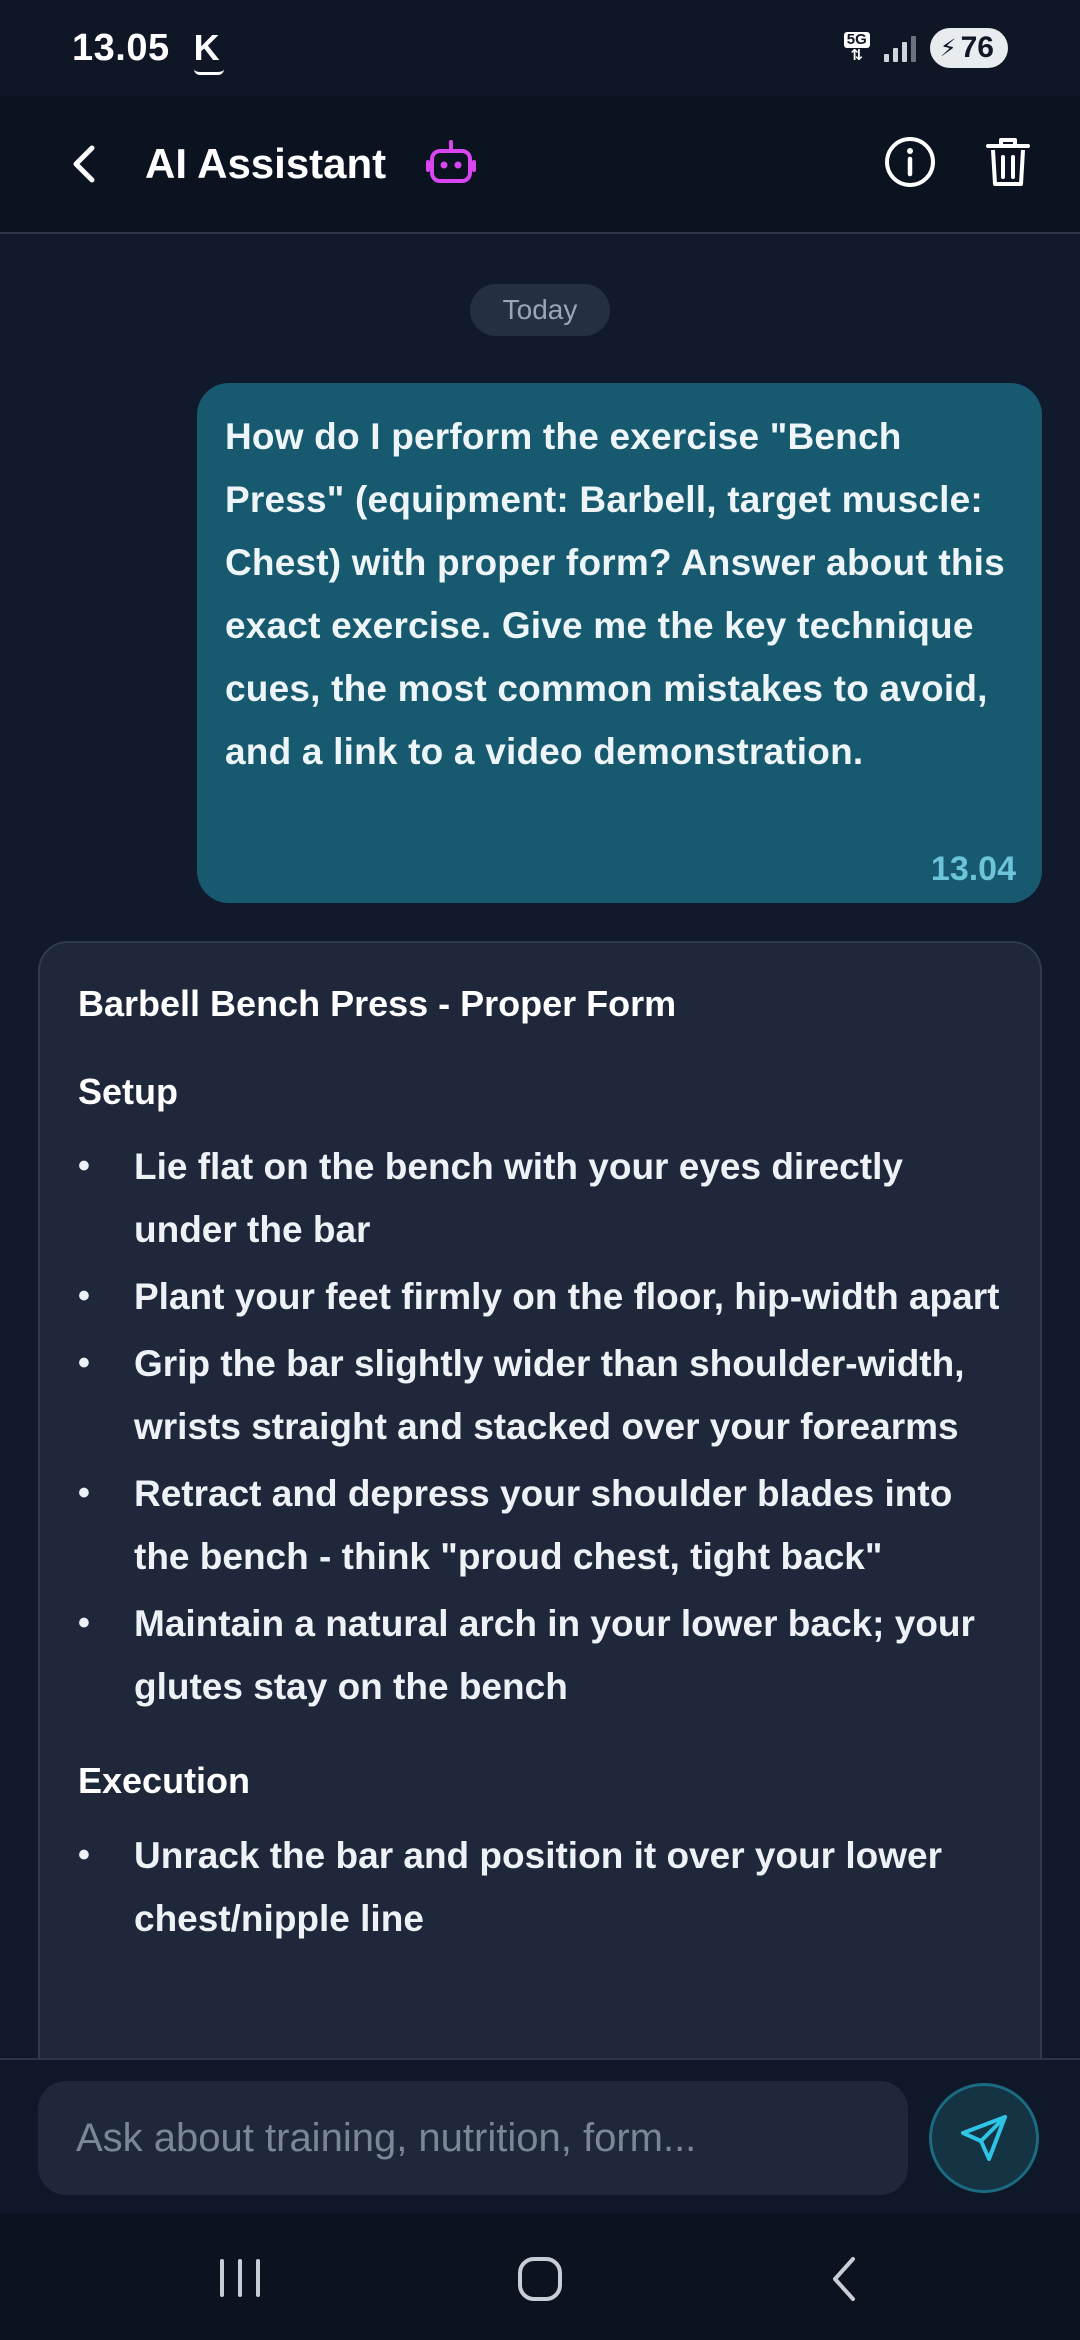 The height and width of the screenshot is (2340, 1080). I want to click on system-back-button, so click(845, 2279).